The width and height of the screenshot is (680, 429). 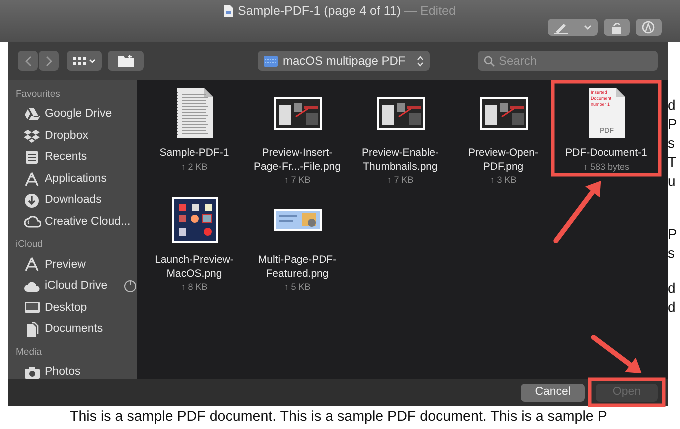 I want to click on chevron-right-icon, so click(x=49, y=61).